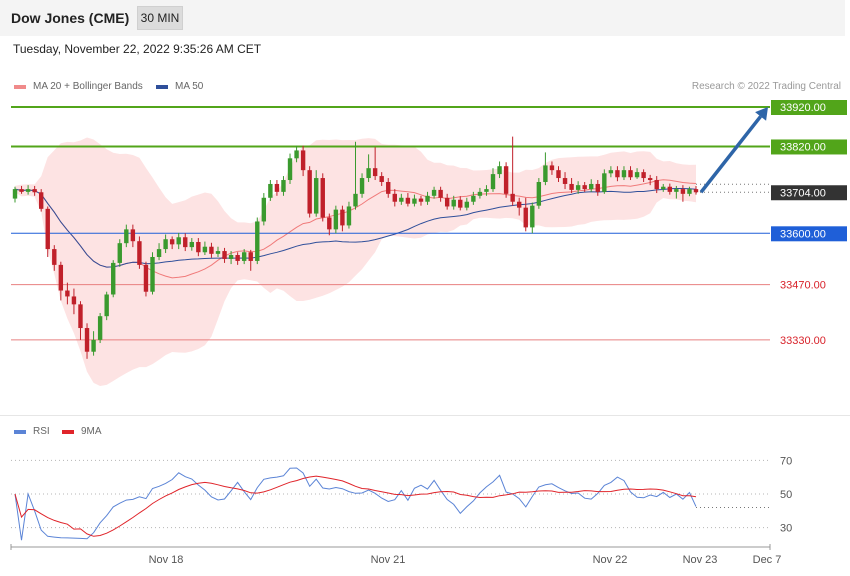  What do you see at coordinates (700, 560) in the screenshot?
I see `x-axis-label: Nov 23` at bounding box center [700, 560].